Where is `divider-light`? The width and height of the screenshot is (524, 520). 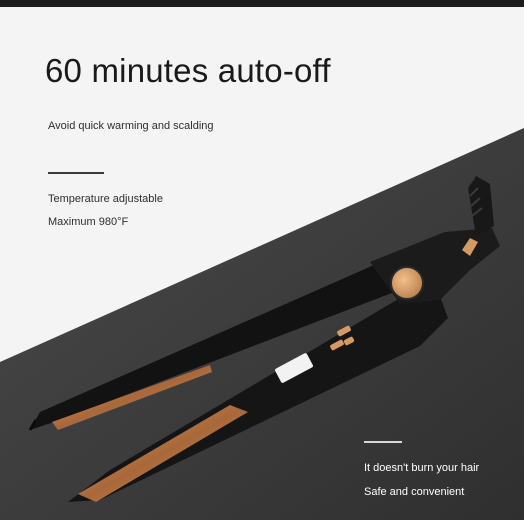 divider-light is located at coordinates (383, 442).